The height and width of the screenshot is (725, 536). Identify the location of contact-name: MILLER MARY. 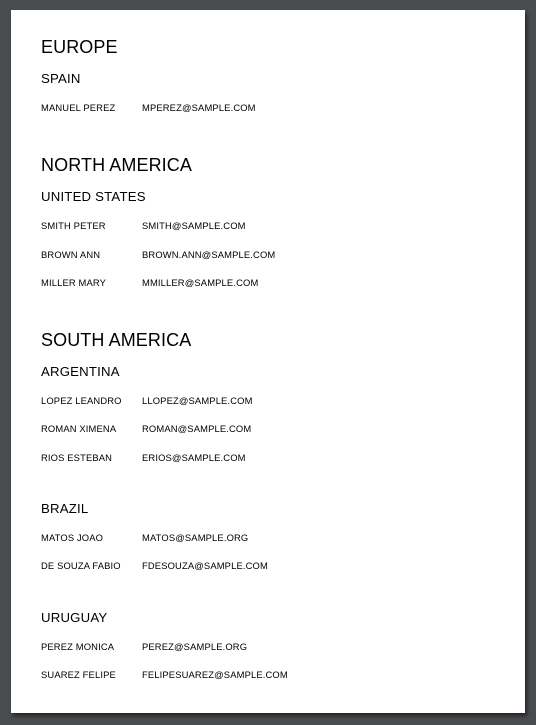
(74, 282).